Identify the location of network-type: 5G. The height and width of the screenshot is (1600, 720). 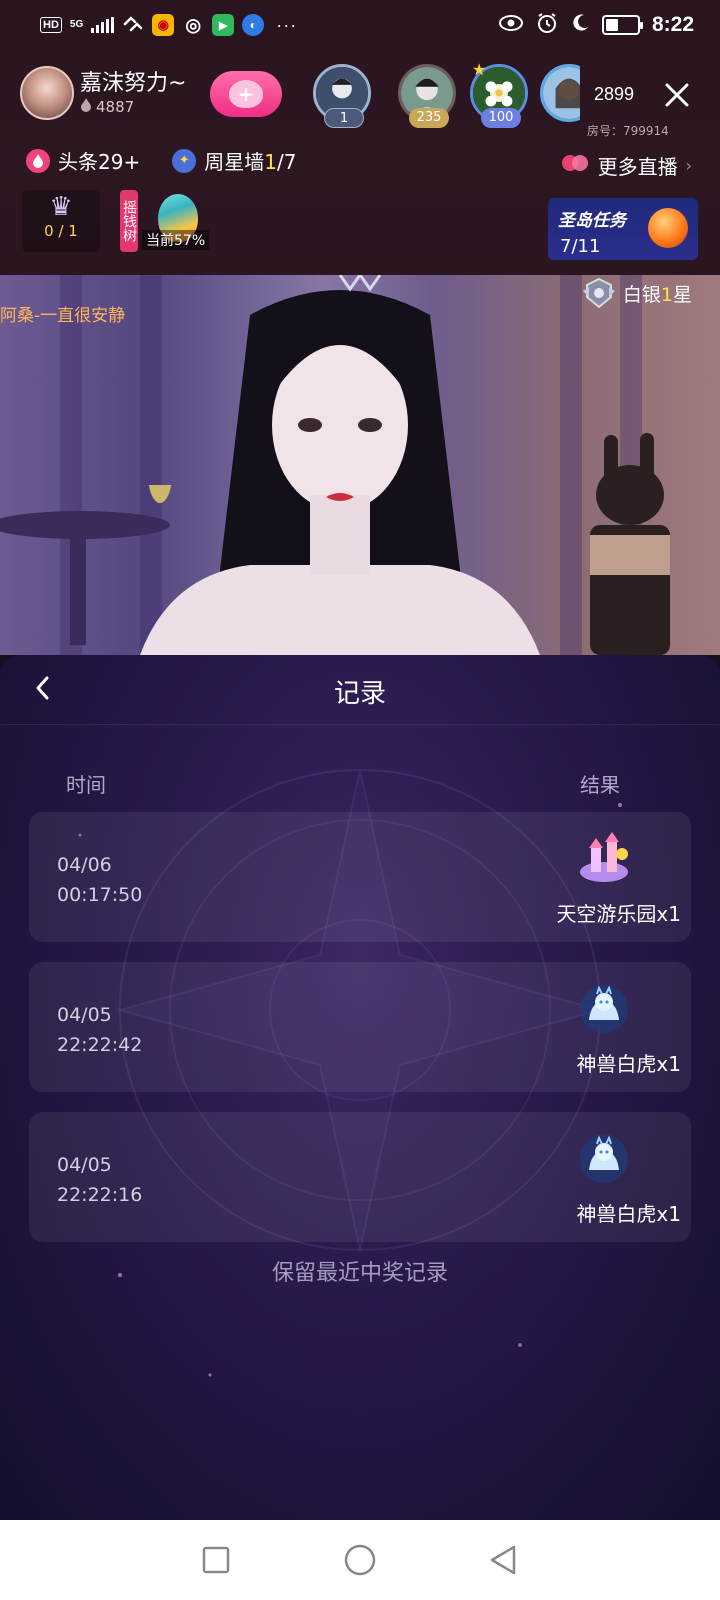
(76, 24).